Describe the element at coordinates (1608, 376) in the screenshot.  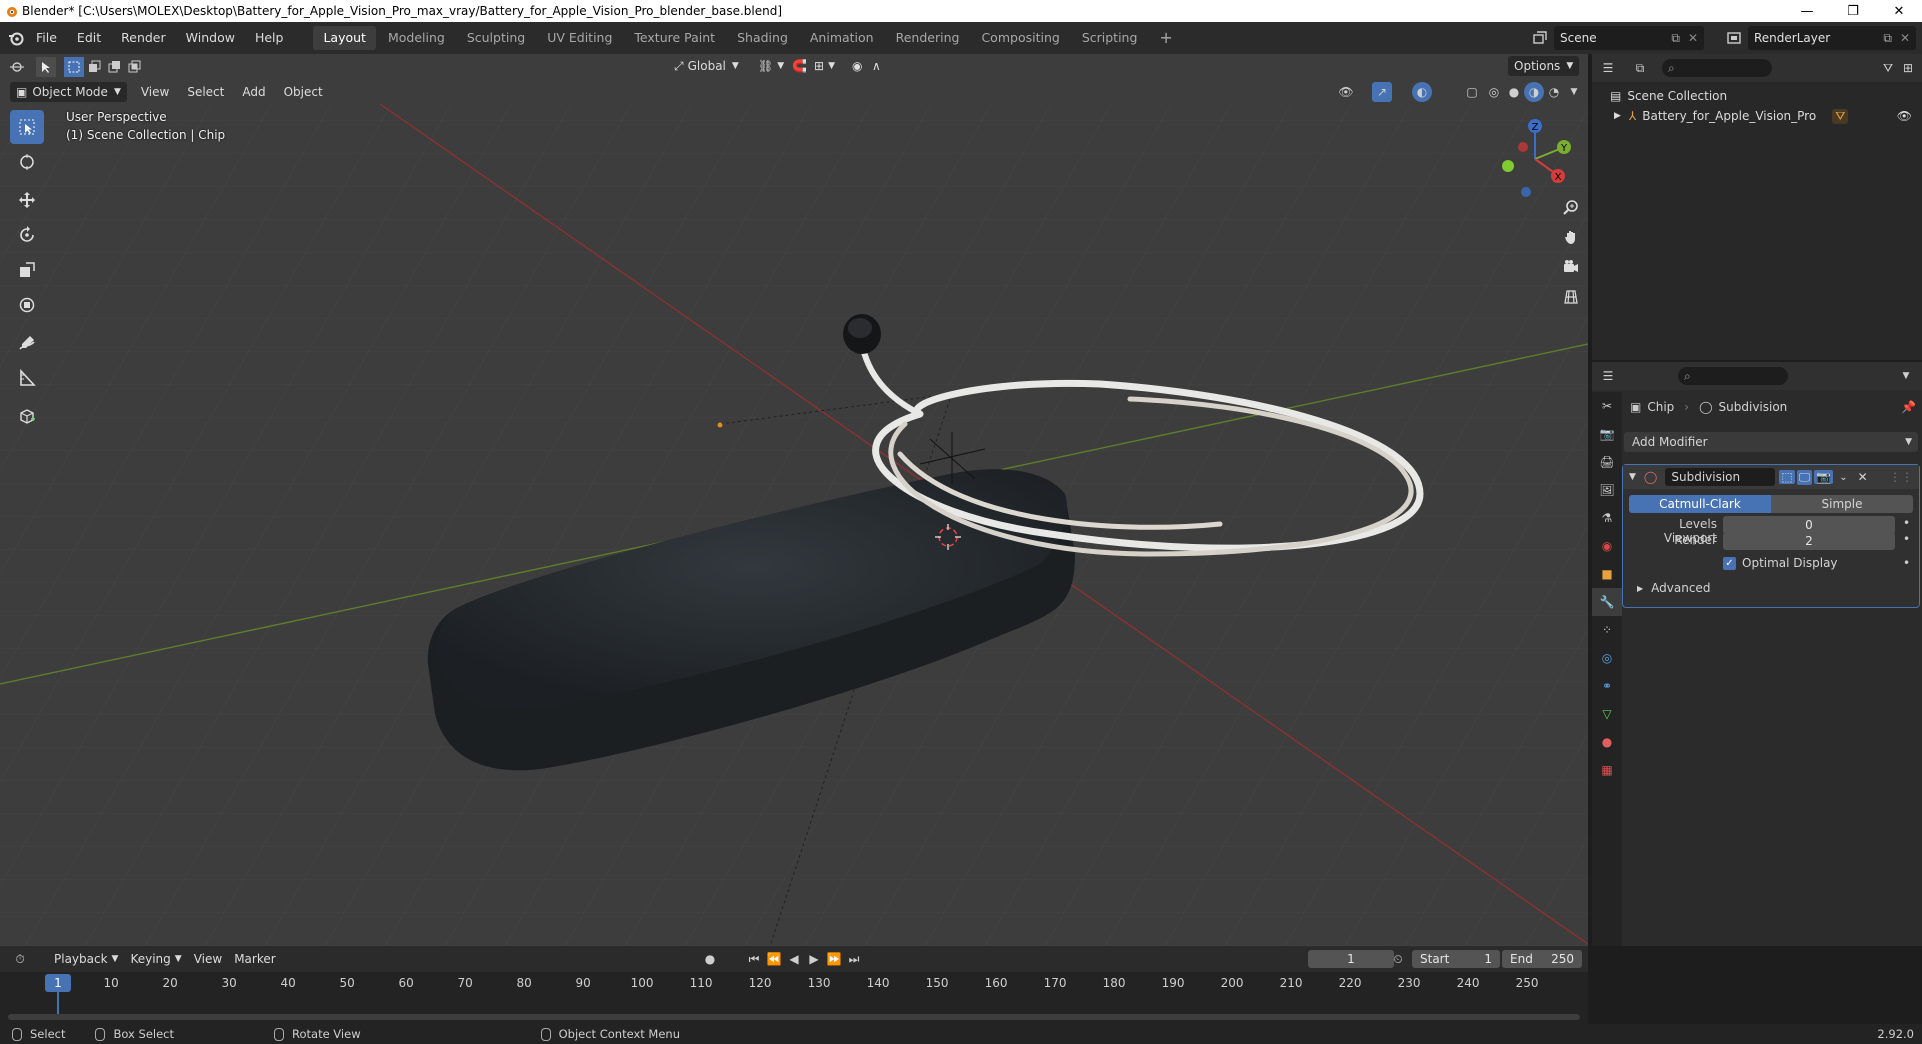
I see `properties-editor-type-icon: ☰` at that location.